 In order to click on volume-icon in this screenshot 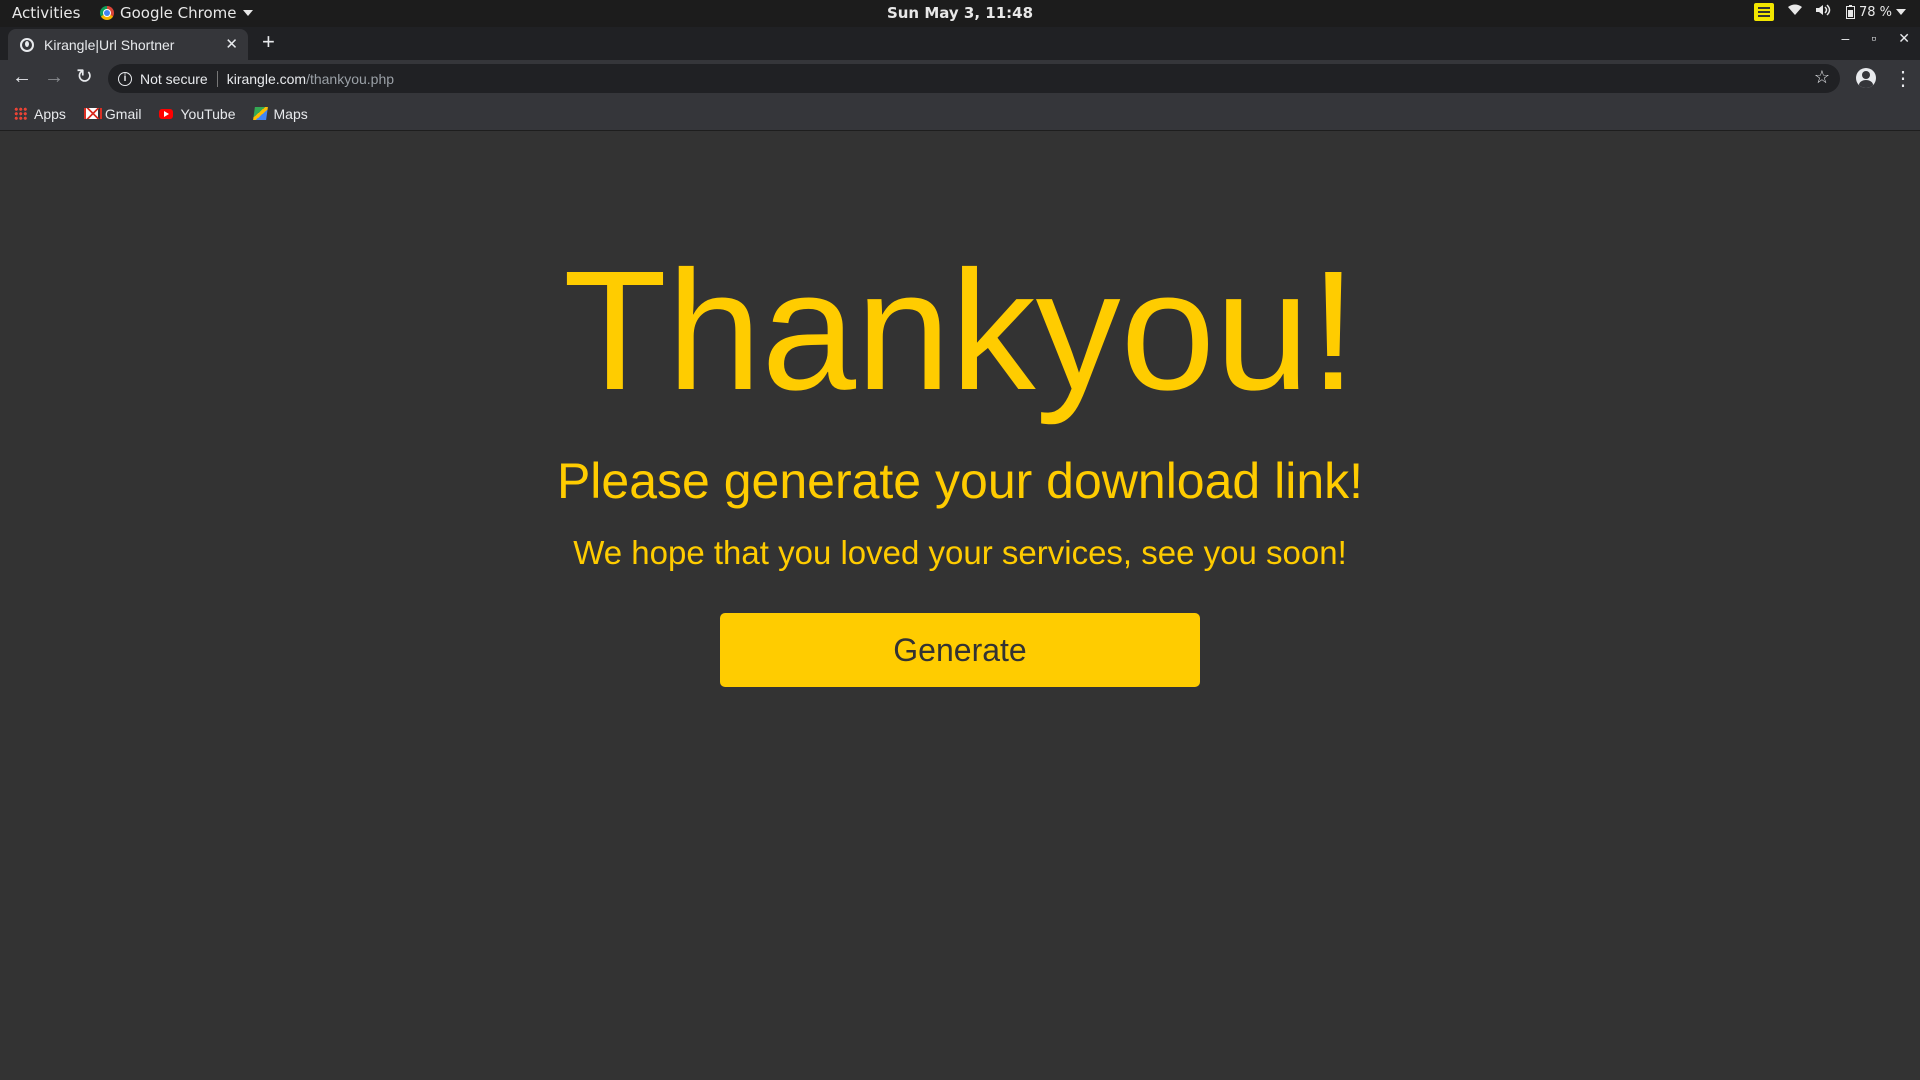, I will do `click(1823, 12)`.